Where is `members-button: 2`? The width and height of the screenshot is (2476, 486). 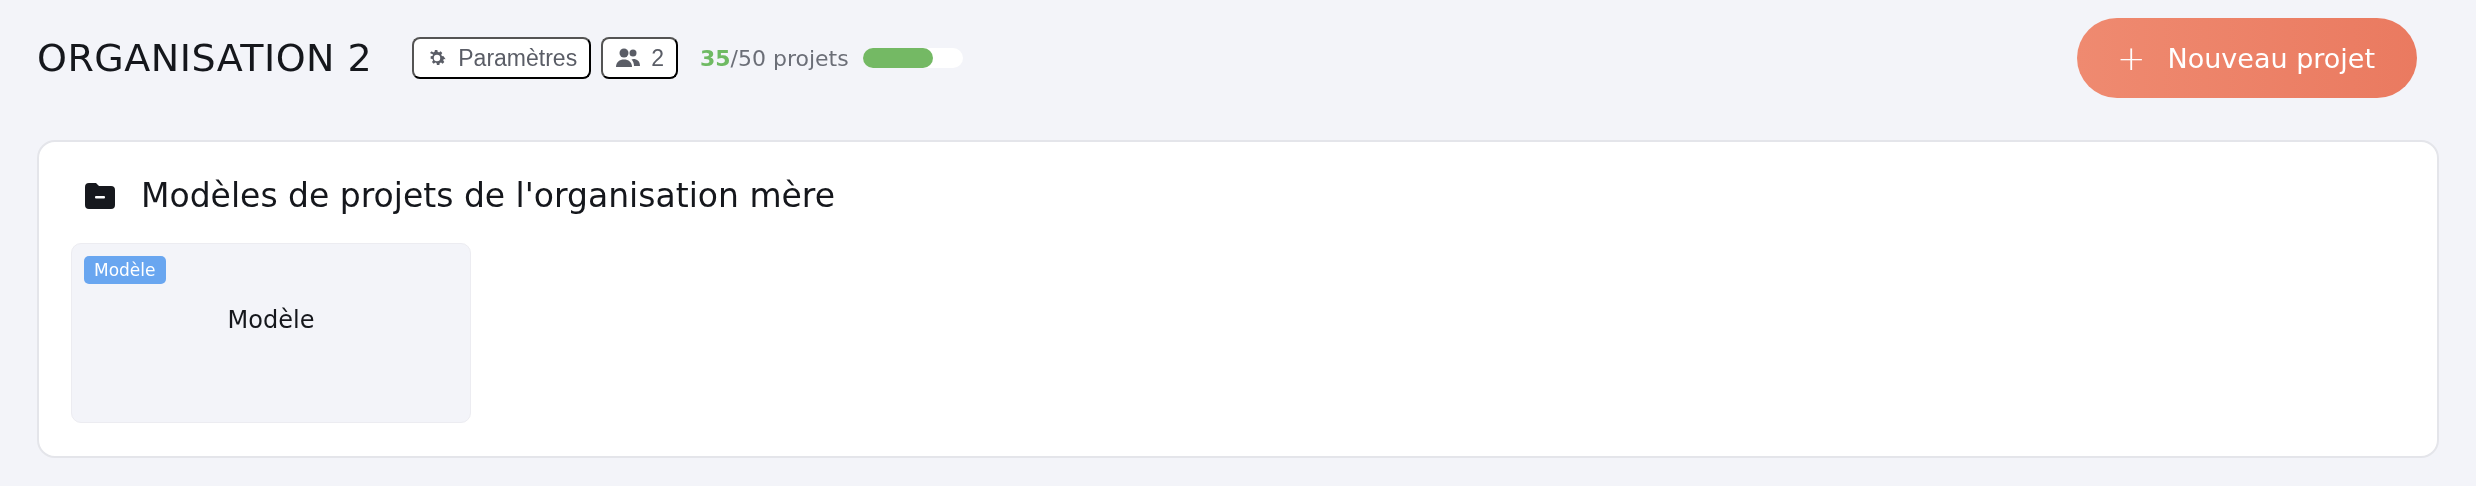
members-button: 2 is located at coordinates (639, 58).